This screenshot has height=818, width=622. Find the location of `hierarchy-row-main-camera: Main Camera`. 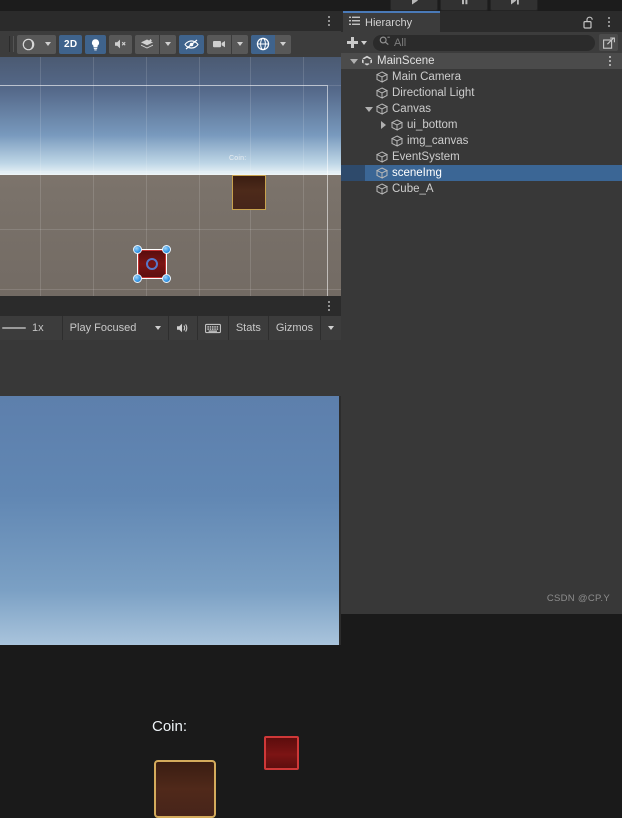

hierarchy-row-main-camera: Main Camera is located at coordinates (481, 77).